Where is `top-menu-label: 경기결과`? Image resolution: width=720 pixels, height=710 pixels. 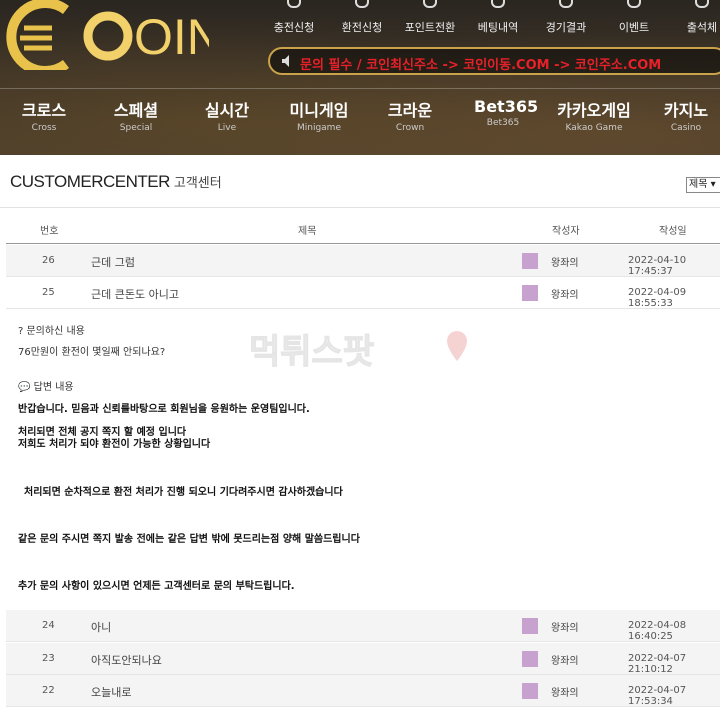
top-menu-label: 경기결과 is located at coordinates (566, 27).